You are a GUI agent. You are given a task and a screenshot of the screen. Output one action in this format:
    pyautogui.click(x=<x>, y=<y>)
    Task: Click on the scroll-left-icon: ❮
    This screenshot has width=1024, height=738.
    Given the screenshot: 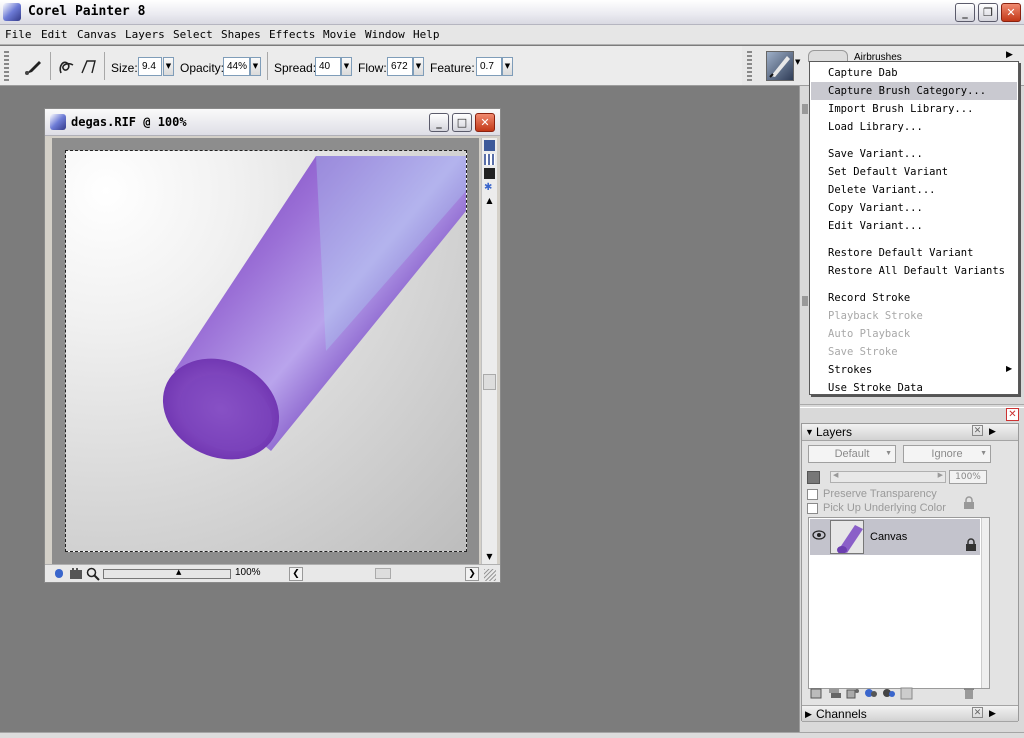 What is the action you would take?
    pyautogui.click(x=296, y=574)
    